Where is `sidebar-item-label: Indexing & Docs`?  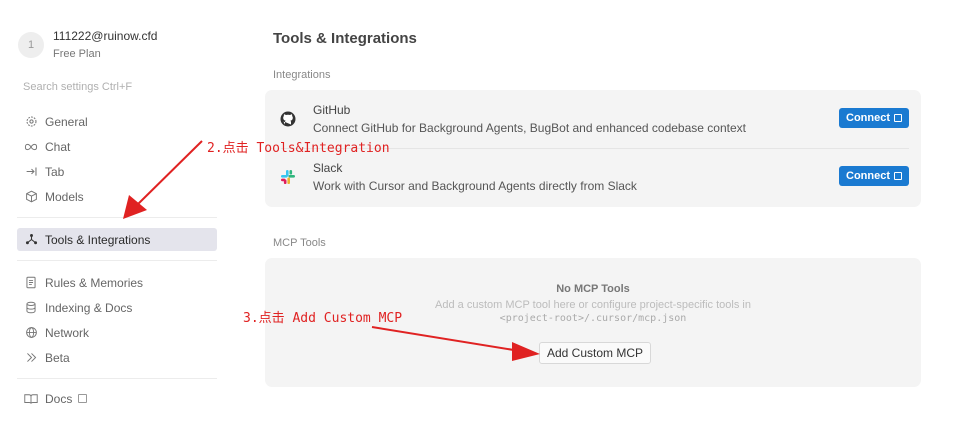 sidebar-item-label: Indexing & Docs is located at coordinates (89, 307).